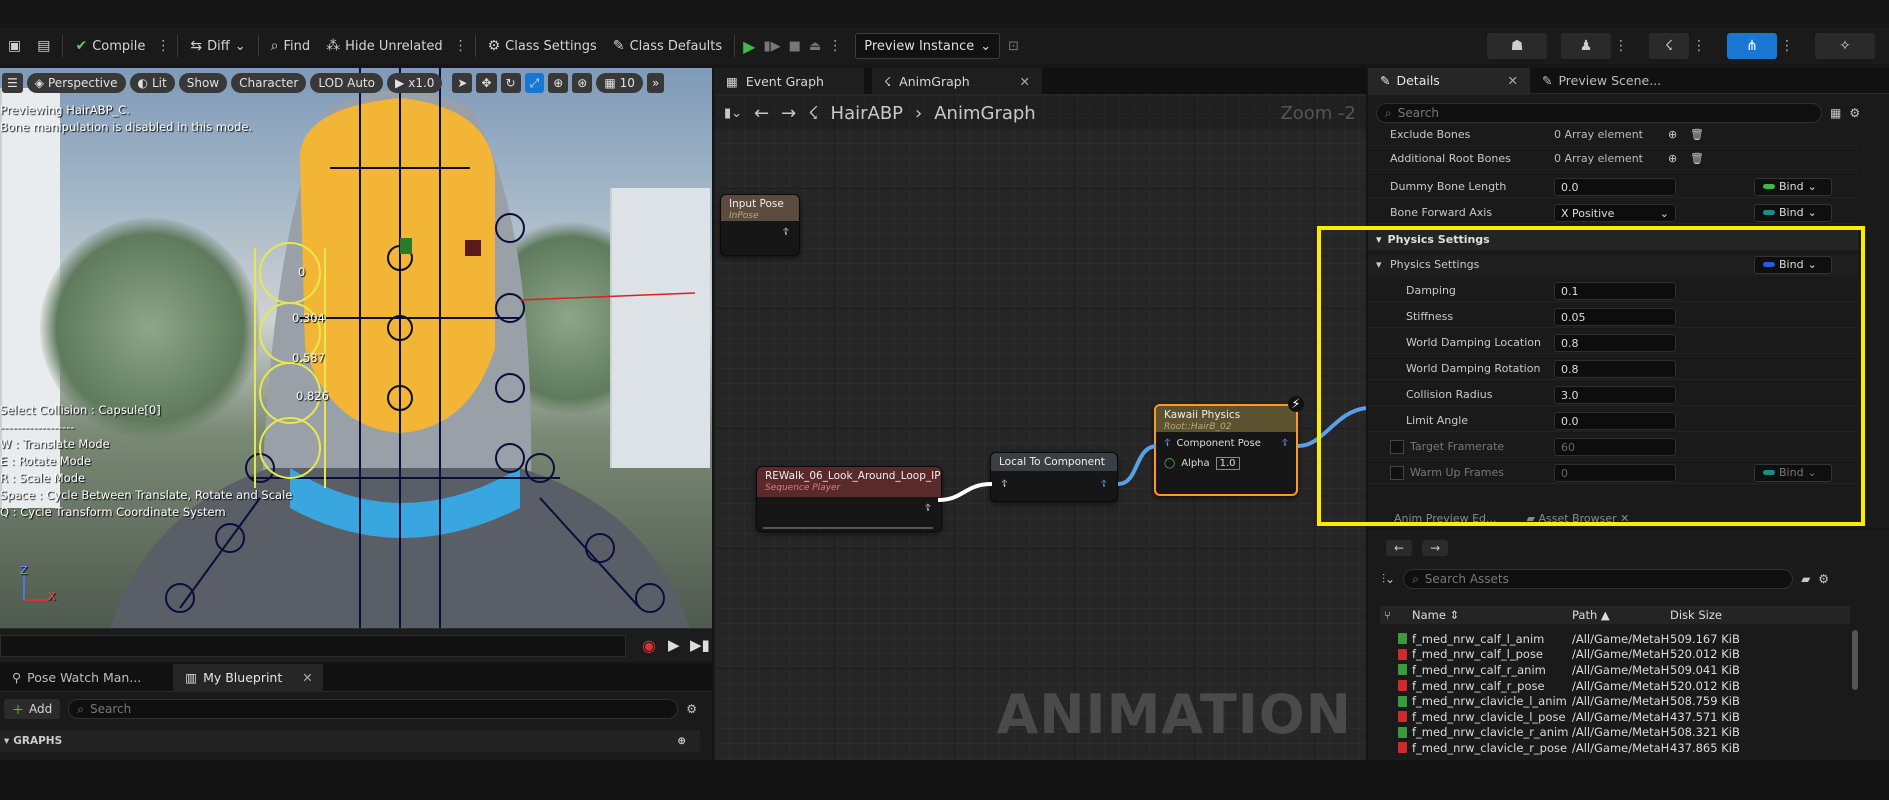 Image resolution: width=1889 pixels, height=800 pixels. Describe the element at coordinates (43, 46) in the screenshot. I see `browse-button: ▤` at that location.